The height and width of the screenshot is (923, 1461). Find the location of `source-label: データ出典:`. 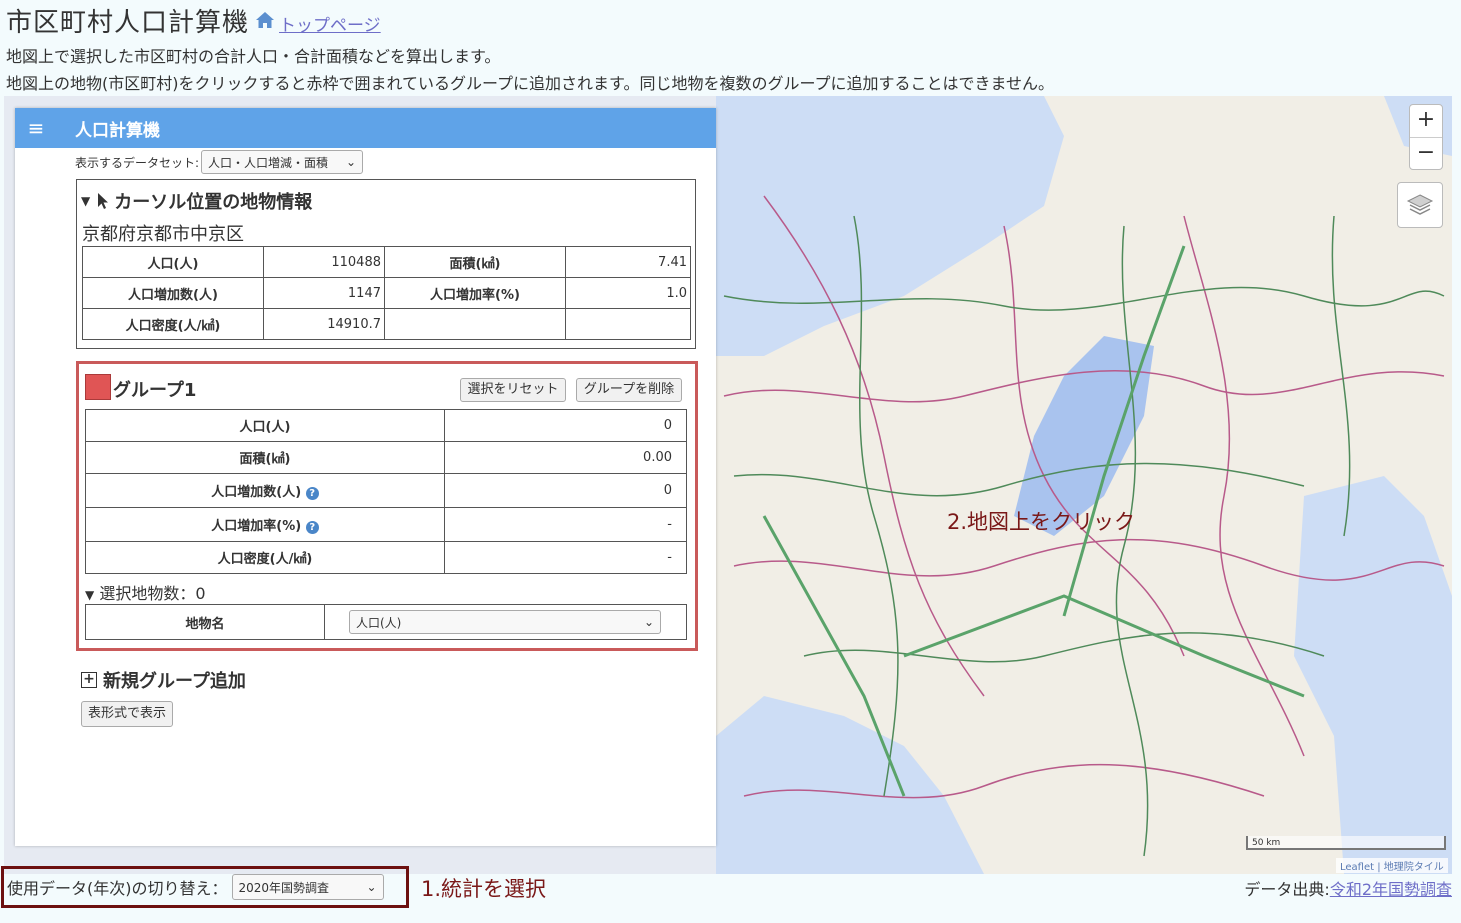

source-label: データ出典: is located at coordinates (1287, 889).